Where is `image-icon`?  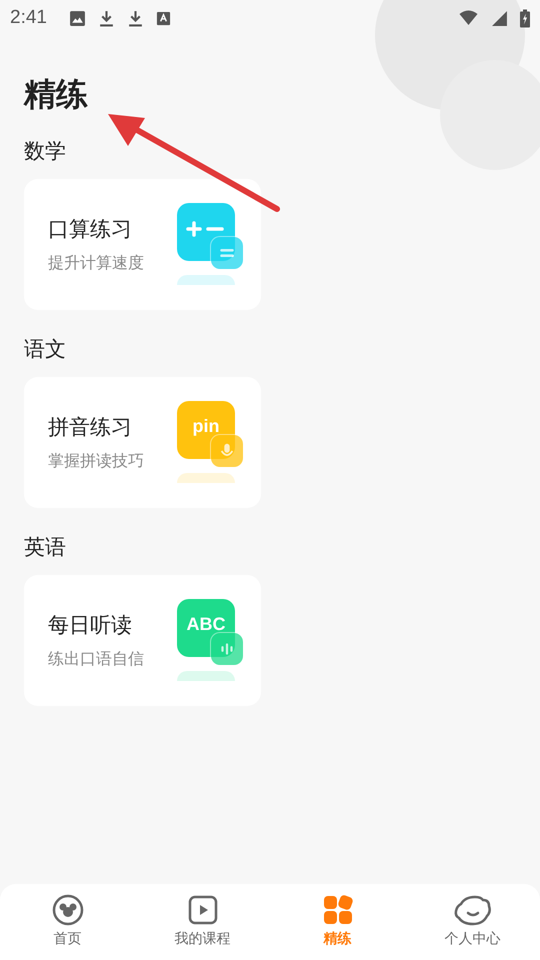
image-icon is located at coordinates (77, 18).